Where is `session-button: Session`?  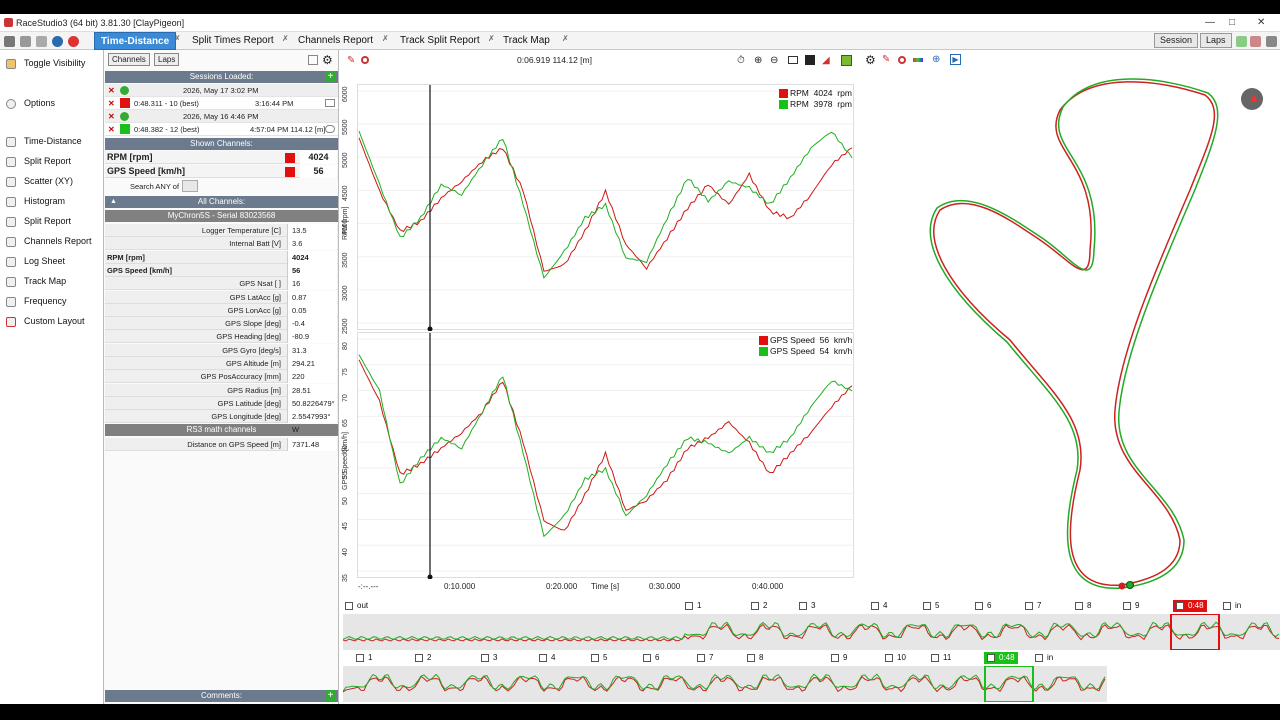 session-button: Session is located at coordinates (1176, 40).